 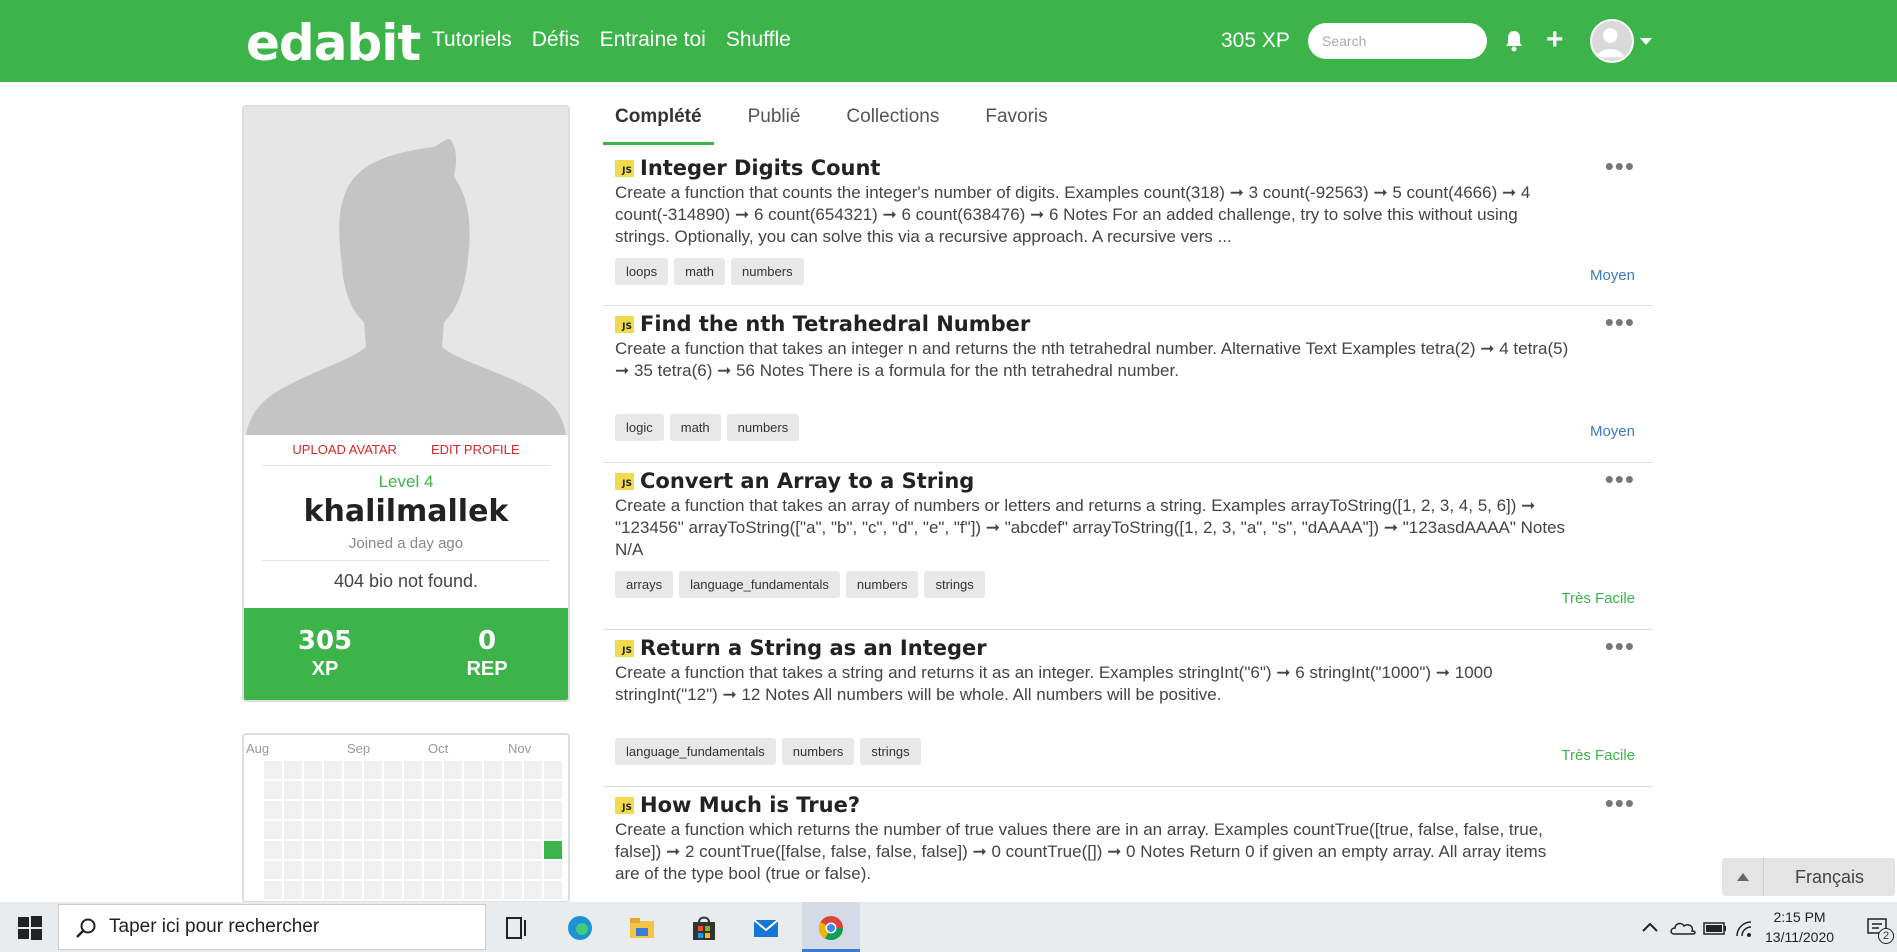 I want to click on challenge-title: How Much is True?, so click(x=750, y=805).